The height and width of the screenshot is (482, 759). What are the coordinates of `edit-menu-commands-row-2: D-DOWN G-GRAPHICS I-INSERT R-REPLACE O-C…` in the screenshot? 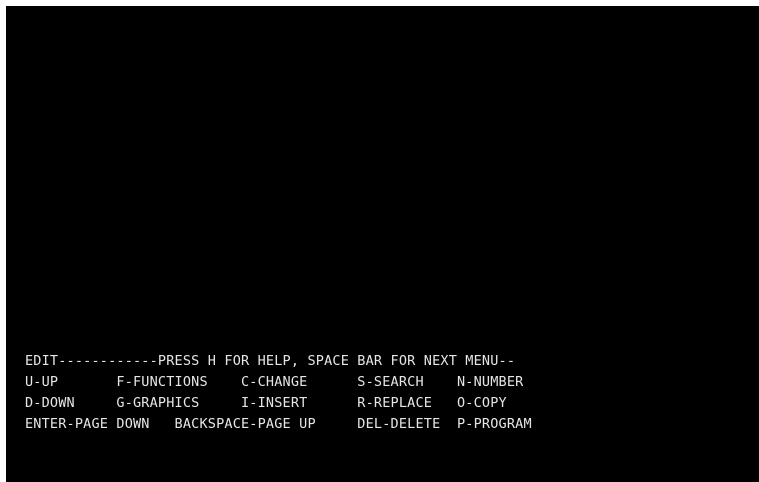 It's located at (266, 403).